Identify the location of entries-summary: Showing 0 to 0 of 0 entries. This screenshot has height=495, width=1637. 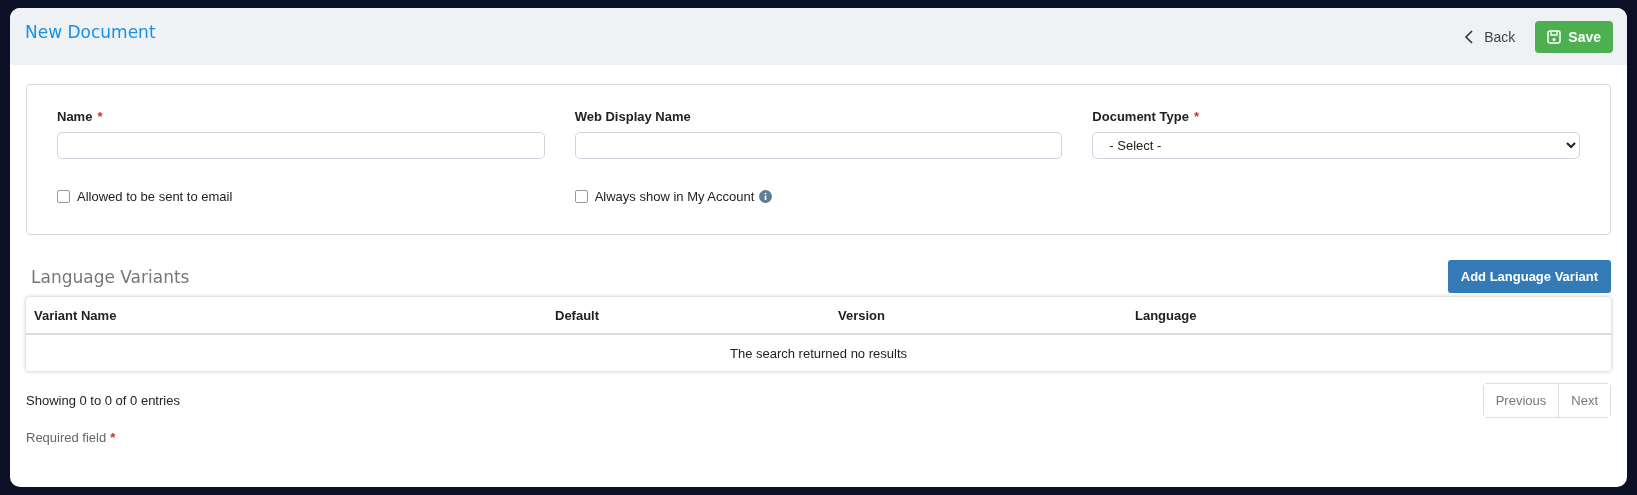
(103, 400).